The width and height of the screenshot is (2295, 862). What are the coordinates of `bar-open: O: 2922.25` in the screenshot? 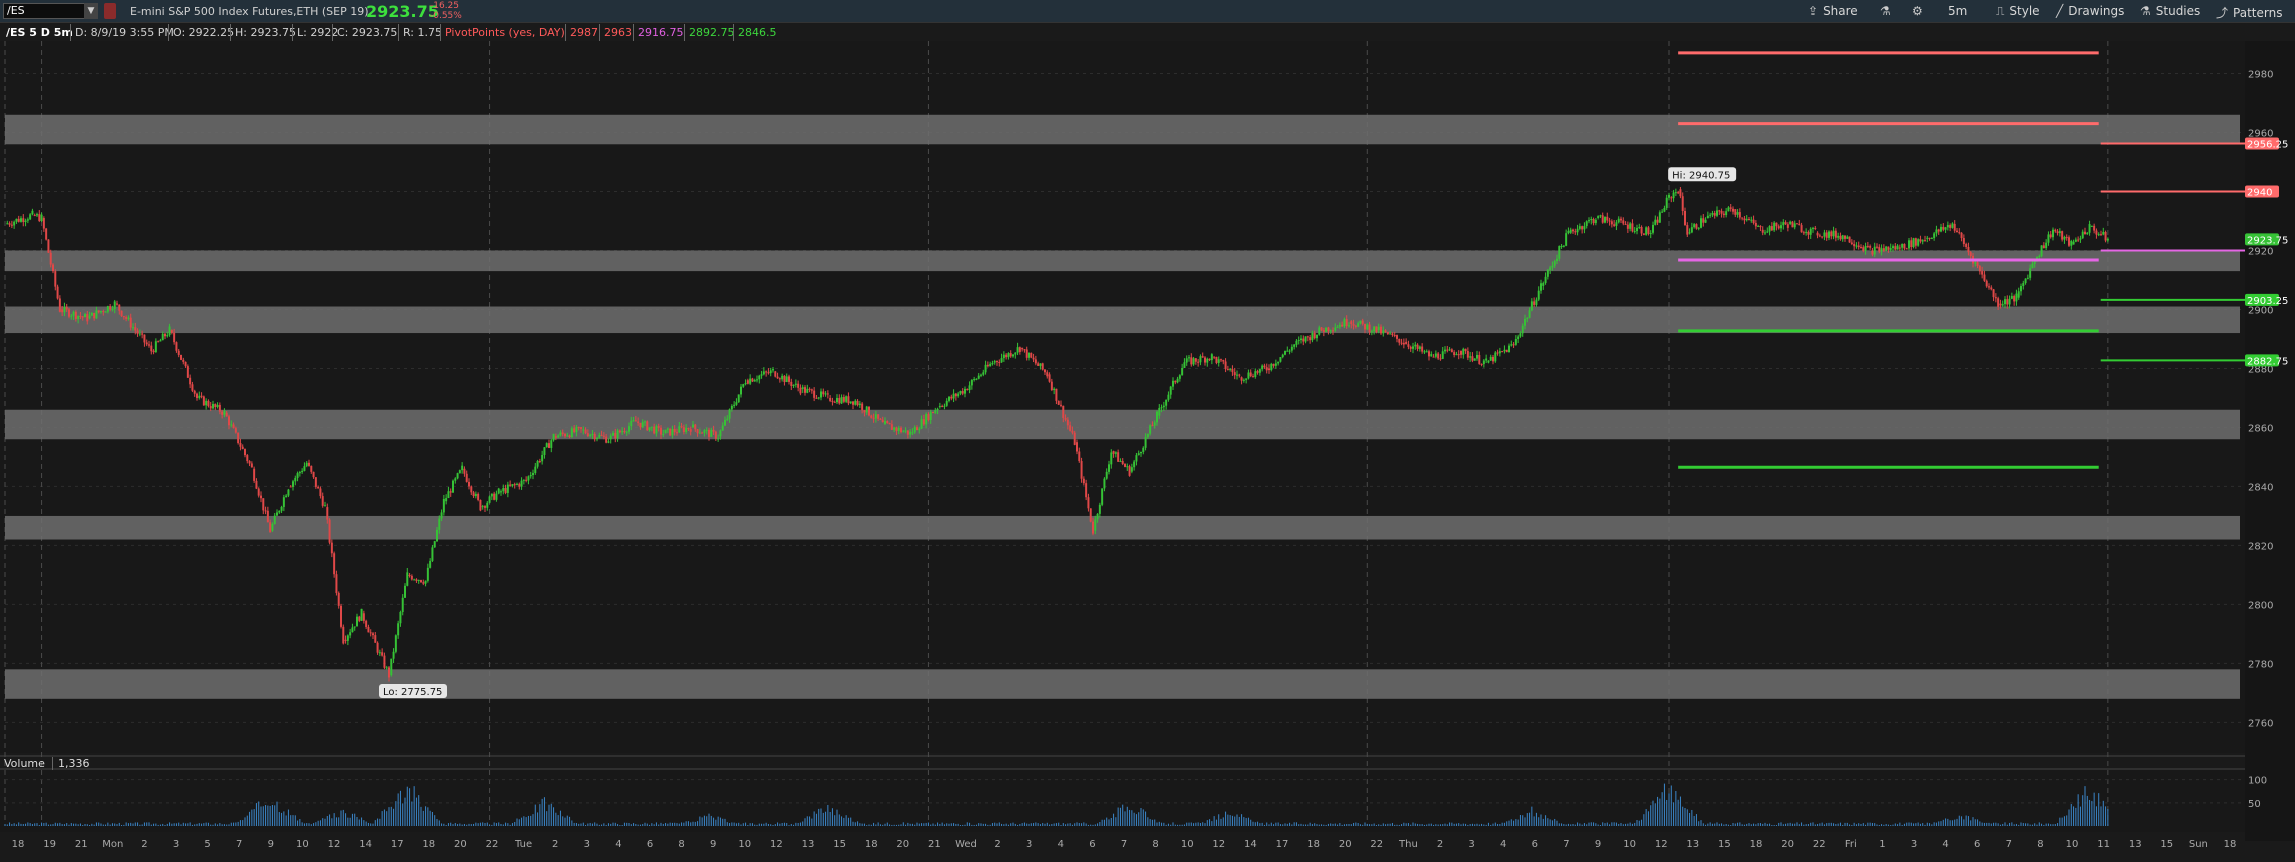 It's located at (201, 32).